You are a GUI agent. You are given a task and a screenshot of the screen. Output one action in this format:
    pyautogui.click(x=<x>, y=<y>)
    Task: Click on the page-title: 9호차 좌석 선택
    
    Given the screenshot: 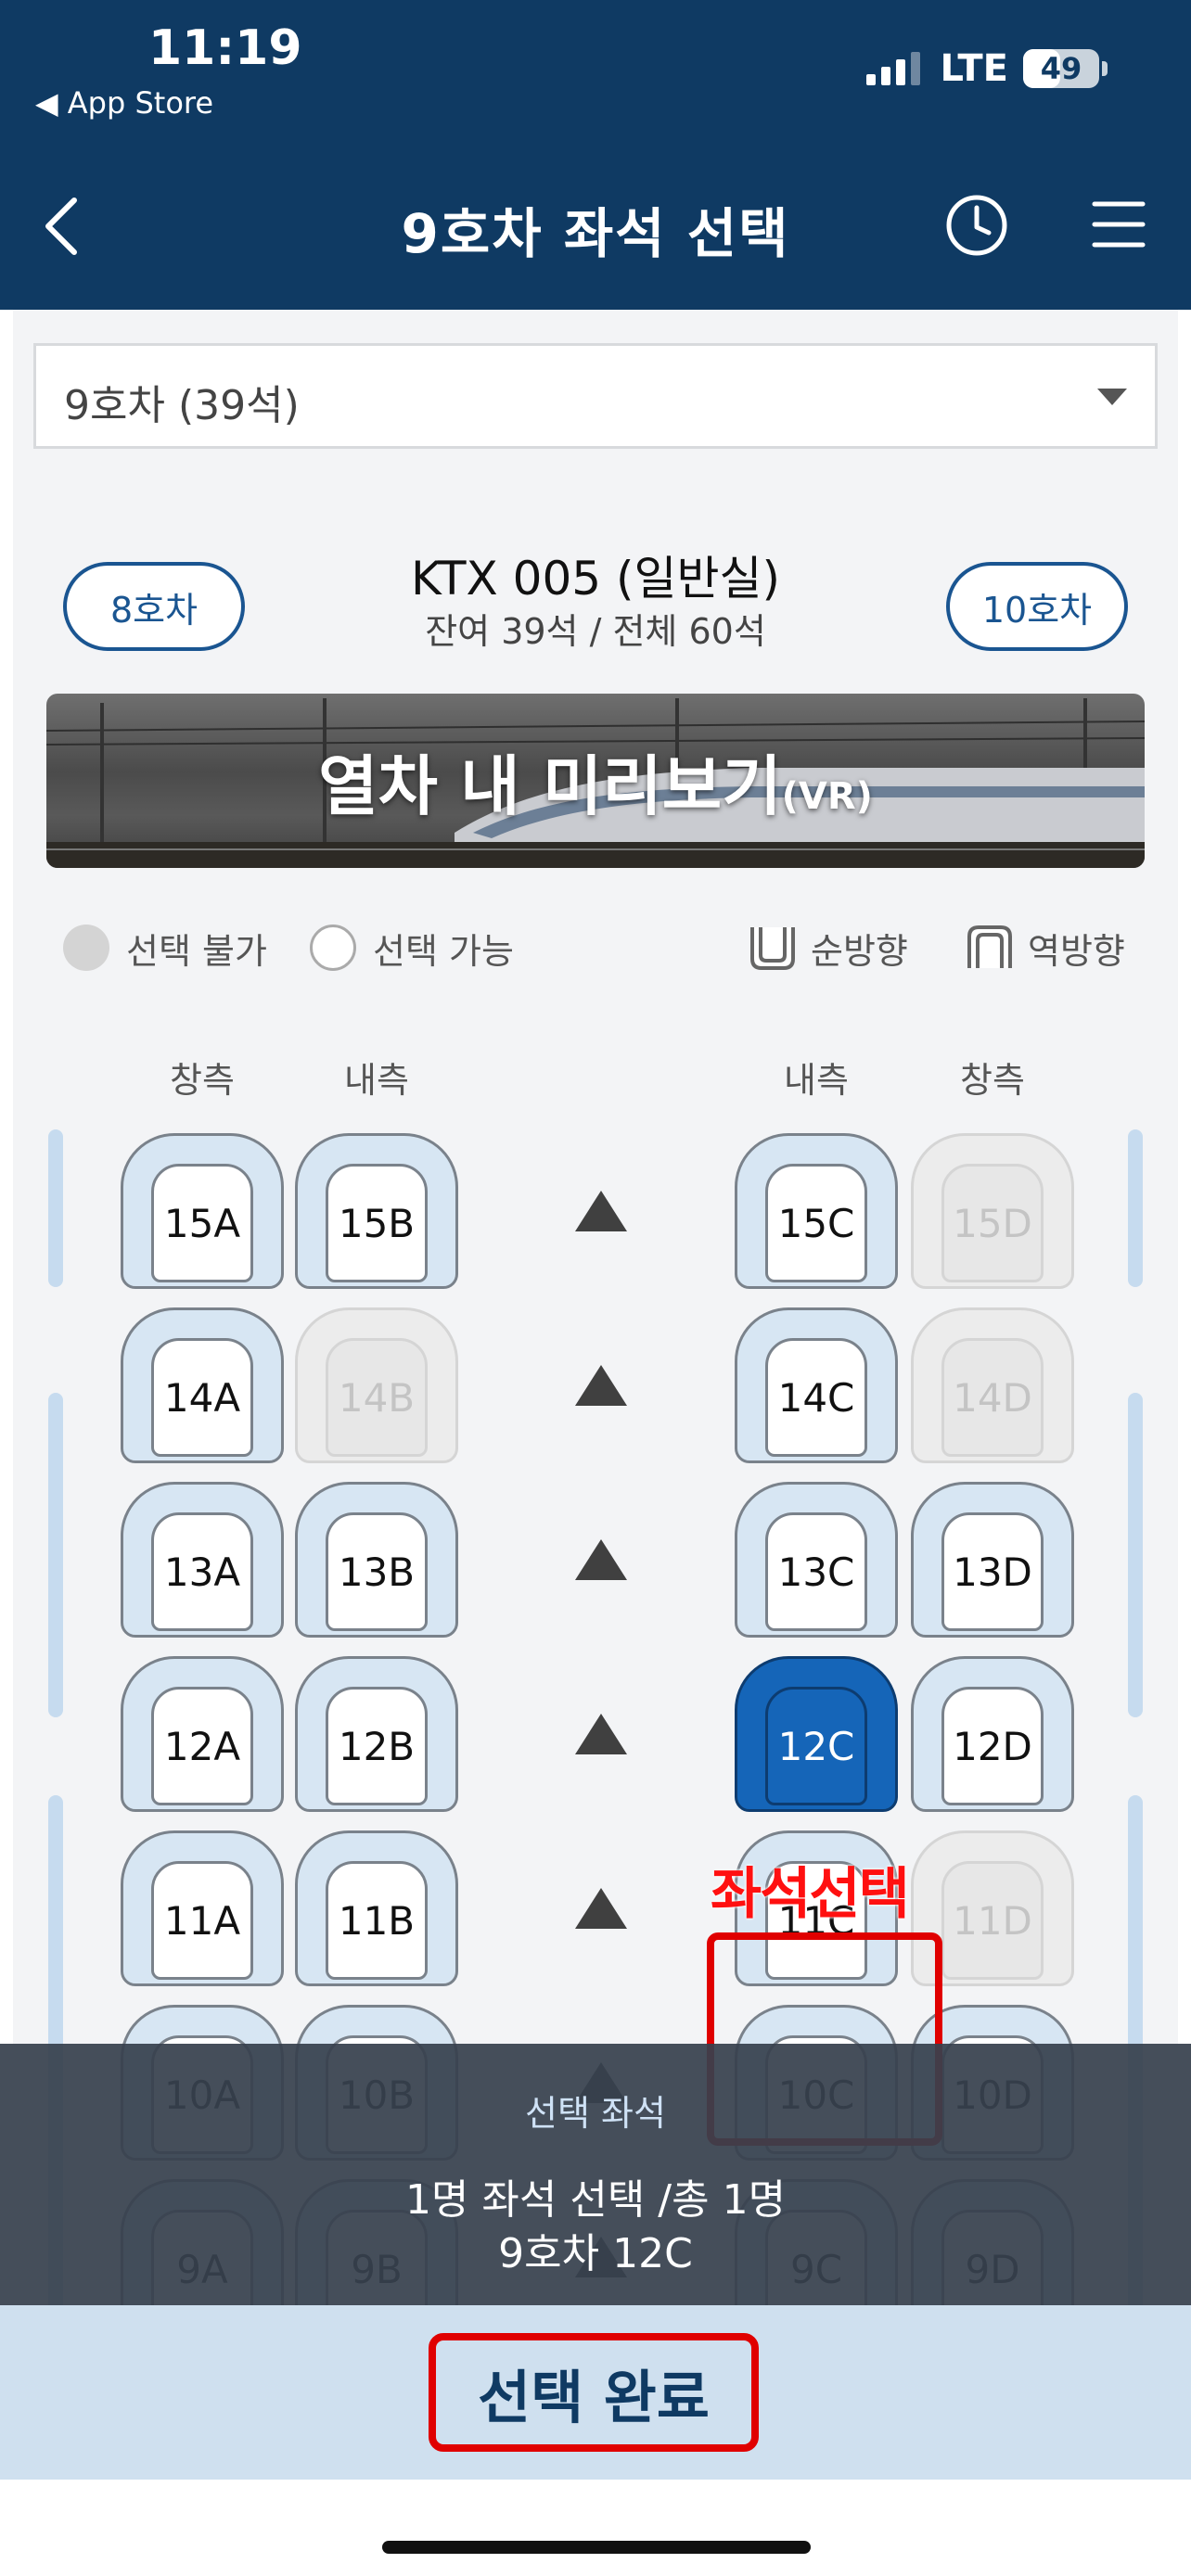 What is the action you would take?
    pyautogui.click(x=595, y=233)
    